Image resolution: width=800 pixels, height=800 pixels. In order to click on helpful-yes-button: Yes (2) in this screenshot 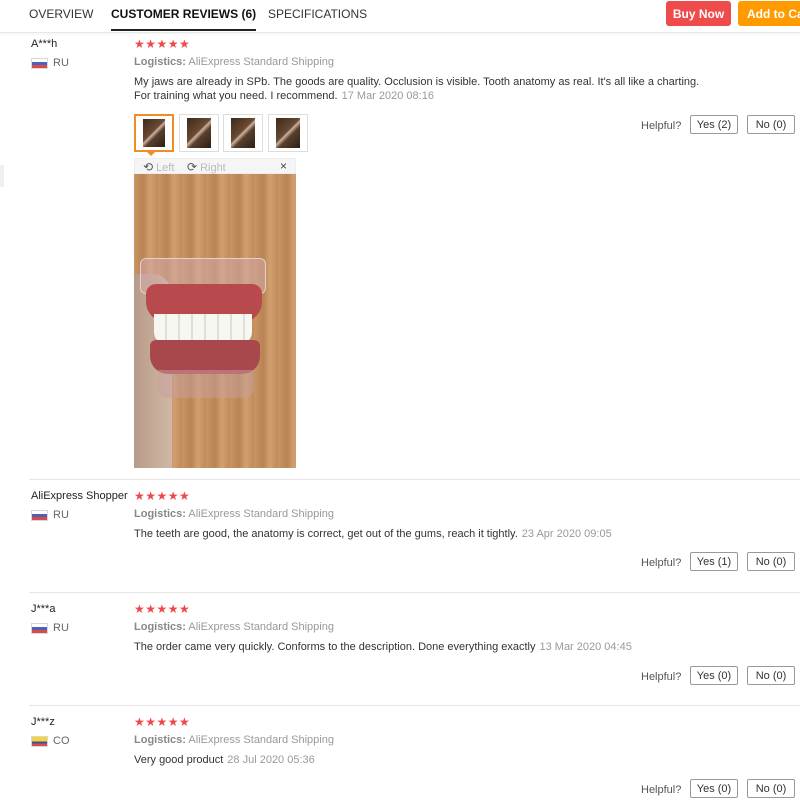, I will do `click(714, 124)`.